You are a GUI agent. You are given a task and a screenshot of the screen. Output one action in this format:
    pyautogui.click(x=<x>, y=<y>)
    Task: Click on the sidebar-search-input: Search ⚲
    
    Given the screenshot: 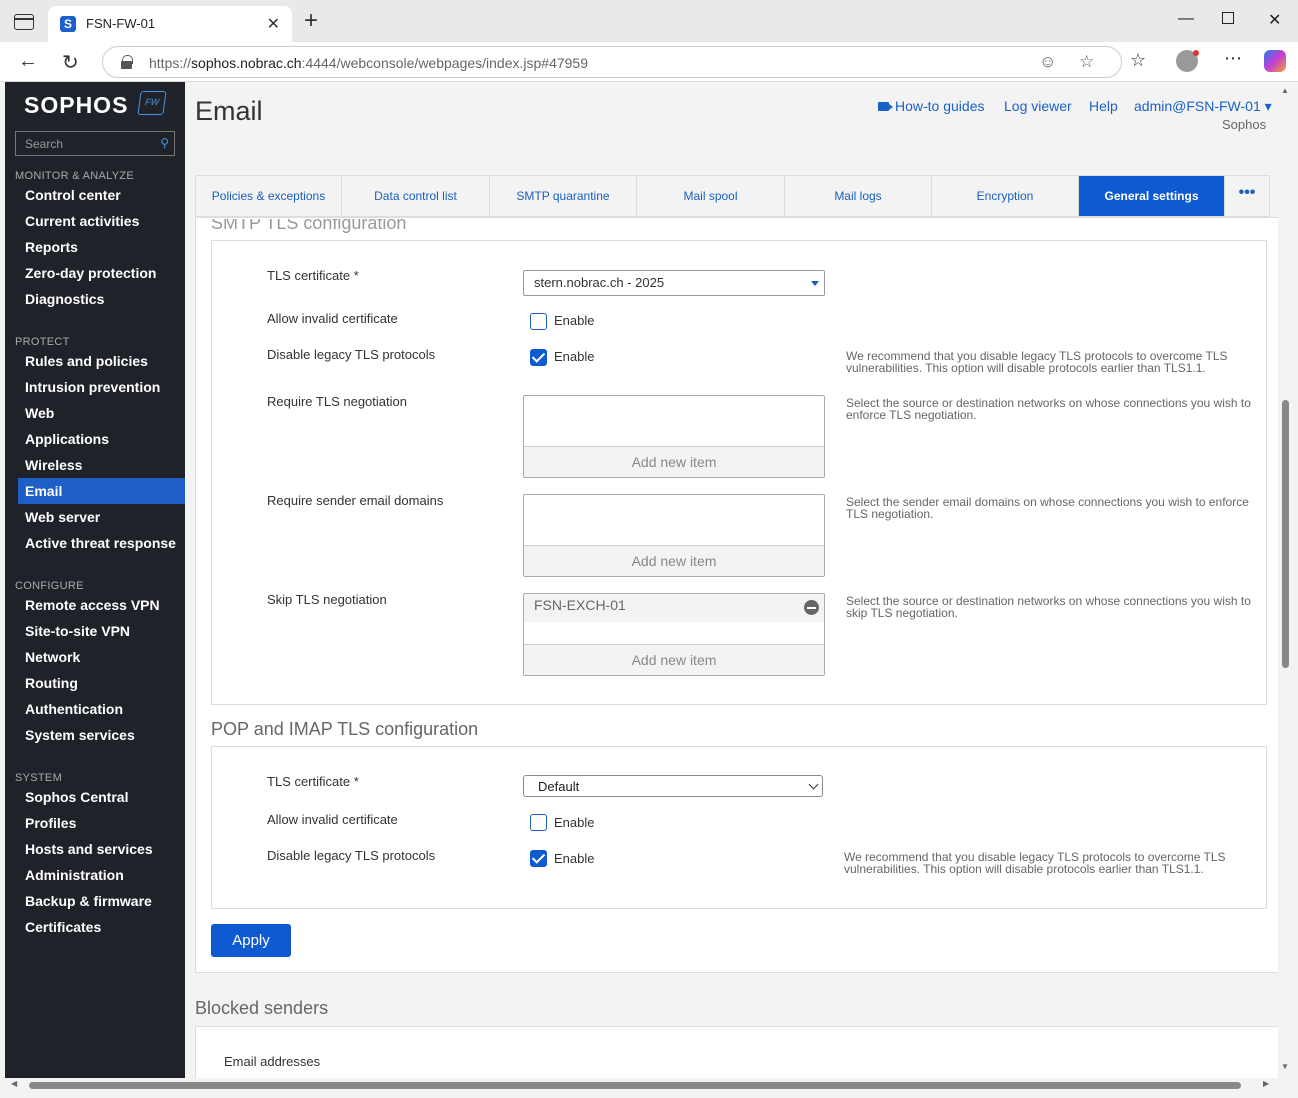 What is the action you would take?
    pyautogui.click(x=95, y=143)
    